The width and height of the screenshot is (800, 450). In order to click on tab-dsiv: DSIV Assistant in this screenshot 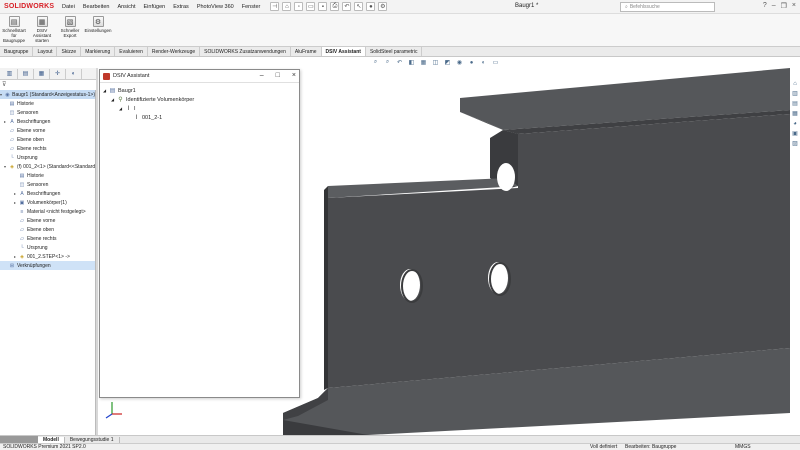, I will do `click(343, 51)`.